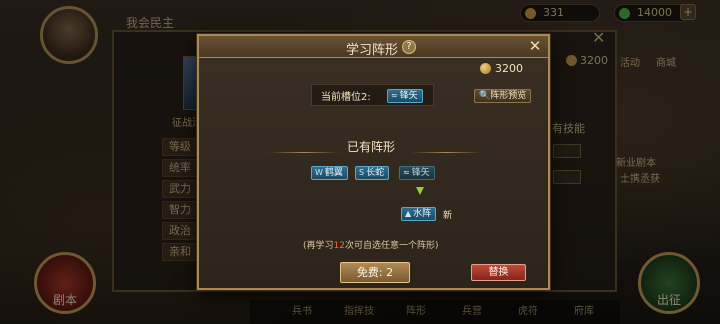  Describe the element at coordinates (319, 172) in the screenshot. I see `crane-wing-formation-icon: W` at that location.